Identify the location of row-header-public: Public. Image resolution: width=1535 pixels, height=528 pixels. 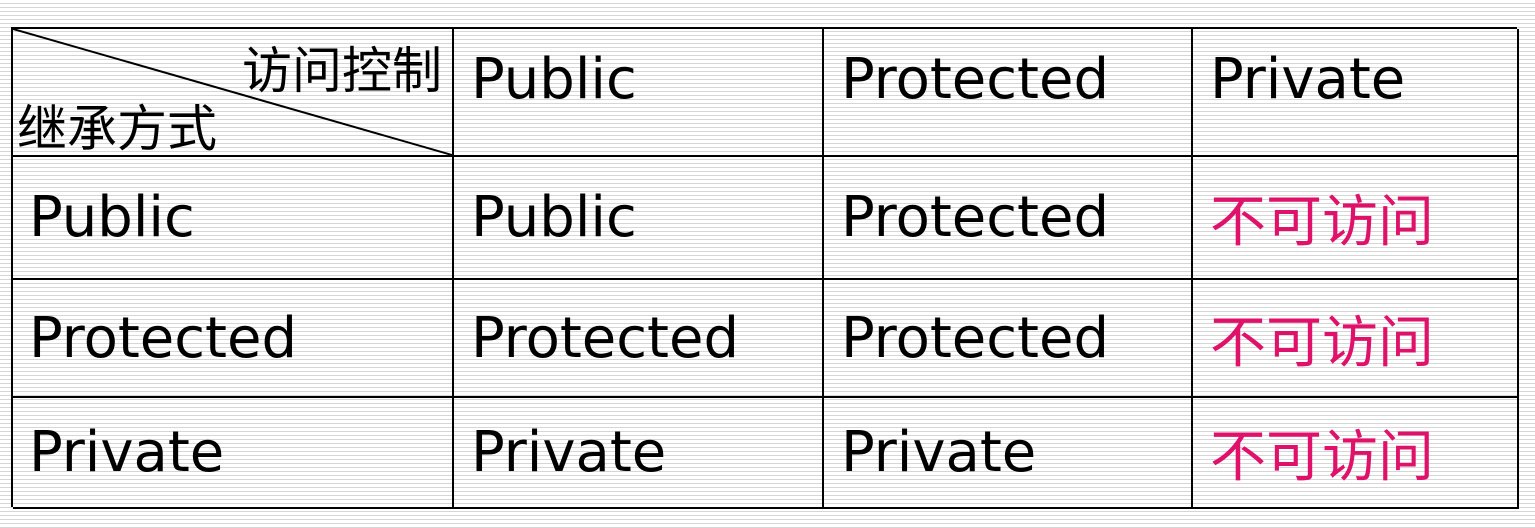
(233, 218).